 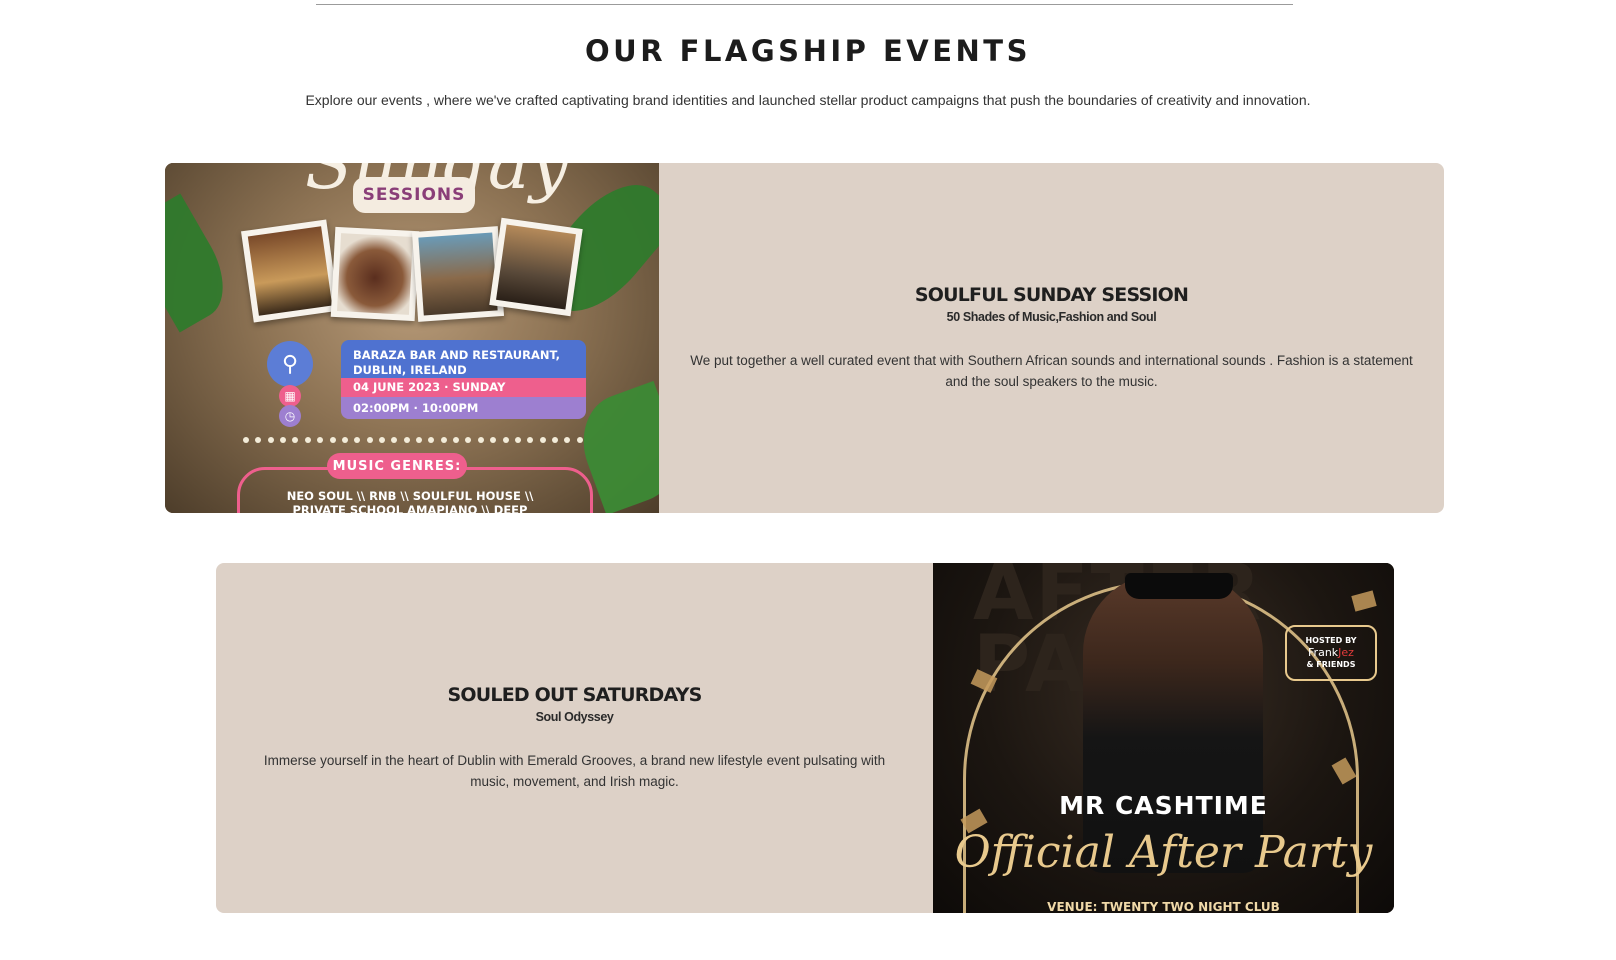 What do you see at coordinates (410, 496) in the screenshot?
I see `poster-genres-line1: NEO SOUL \\ RNB \\ SOULFUL HOUSE \\` at bounding box center [410, 496].